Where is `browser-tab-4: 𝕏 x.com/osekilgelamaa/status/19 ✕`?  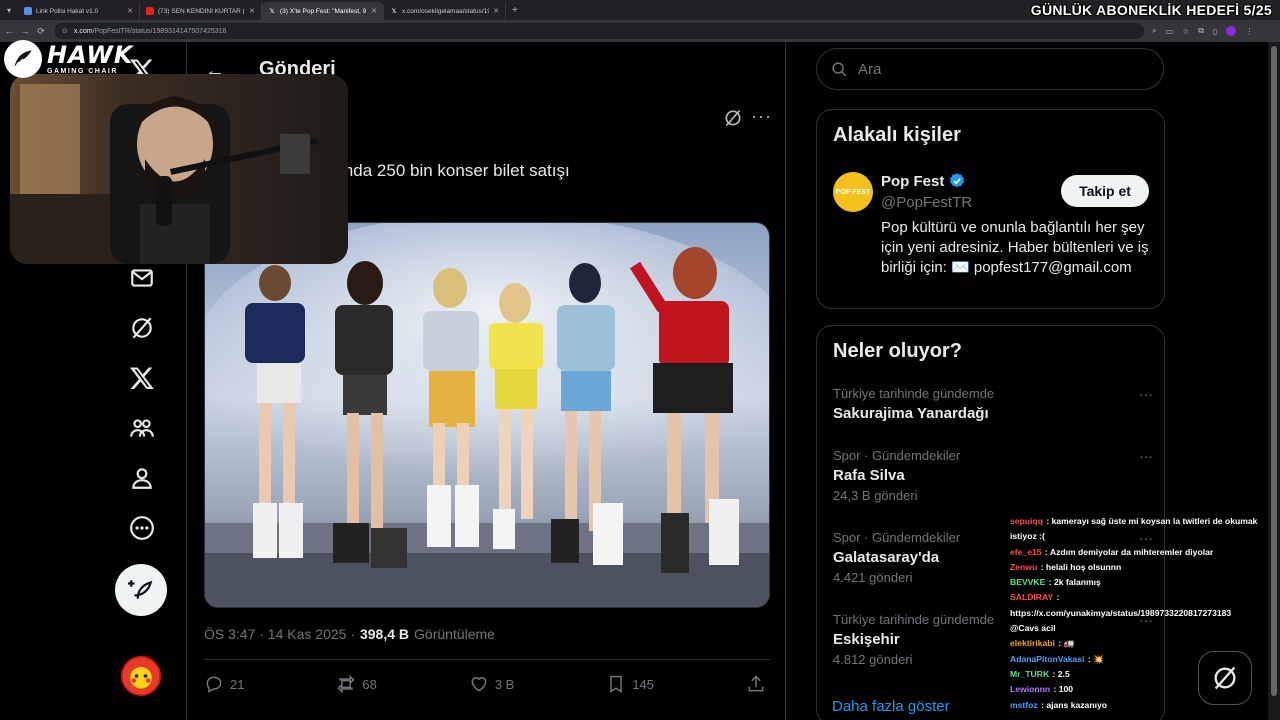
browser-tab-4: 𝕏 x.com/osekilgelamaa/status/19 ✕ is located at coordinates (445, 11).